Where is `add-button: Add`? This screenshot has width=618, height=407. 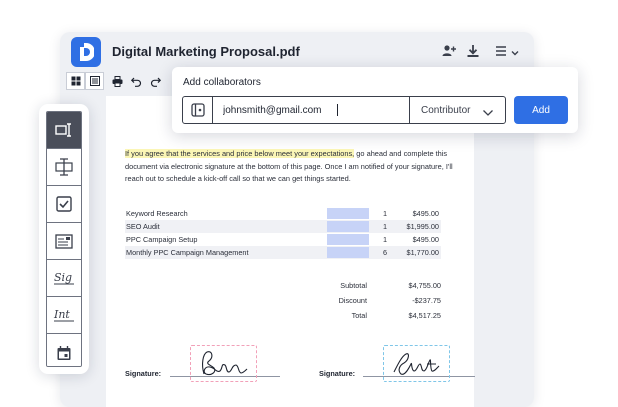 add-button: Add is located at coordinates (541, 110).